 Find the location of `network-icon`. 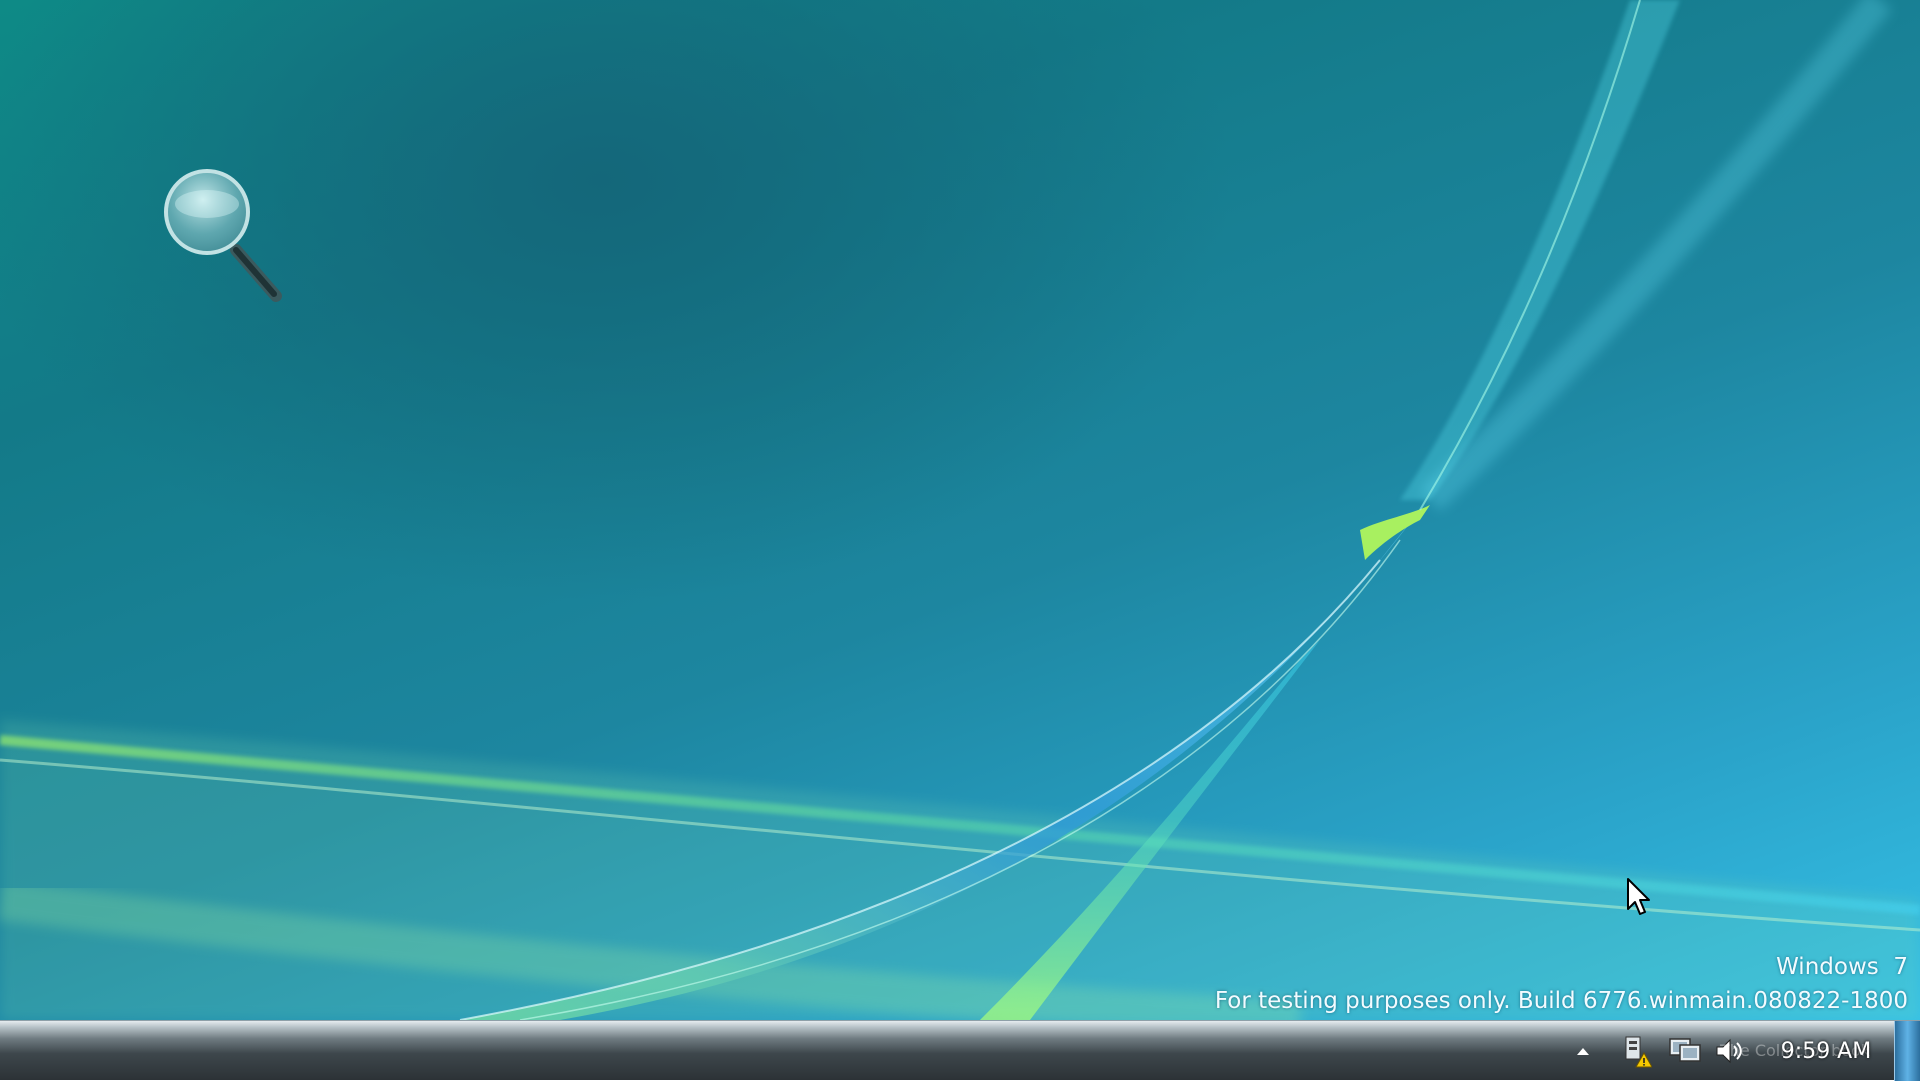

network-icon is located at coordinates (1686, 1051).